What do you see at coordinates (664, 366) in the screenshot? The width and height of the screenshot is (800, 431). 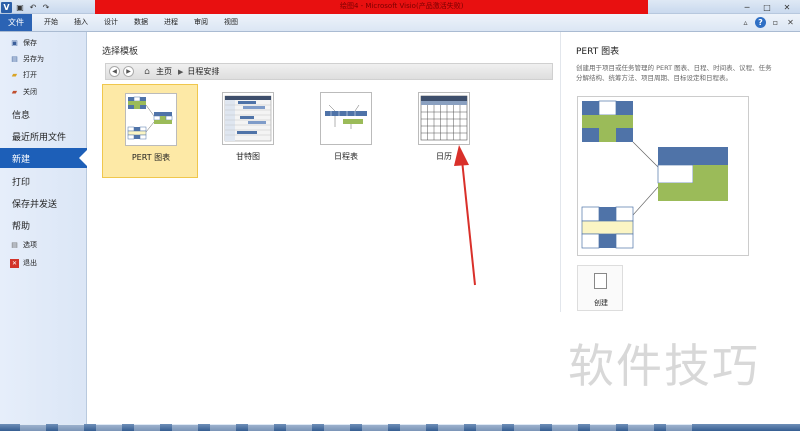 I see `watermark: 软件技巧` at bounding box center [664, 366].